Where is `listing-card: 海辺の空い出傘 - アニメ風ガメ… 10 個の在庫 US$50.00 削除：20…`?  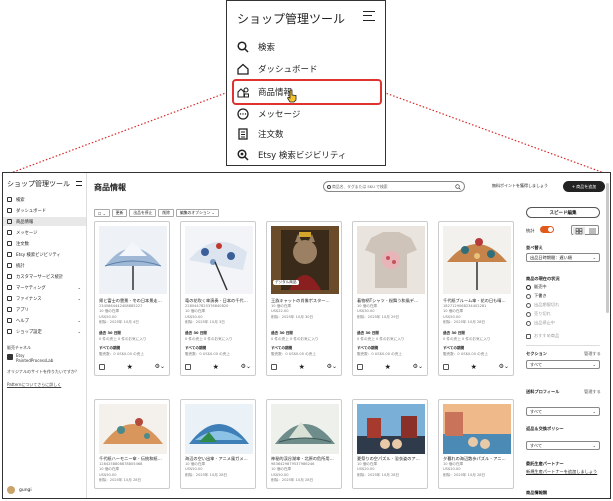
listing-card: 海辺の空い出傘 - アニメ風ガメ… 10 個の在庫 US$50.00 削除：20… is located at coordinates (218, 444).